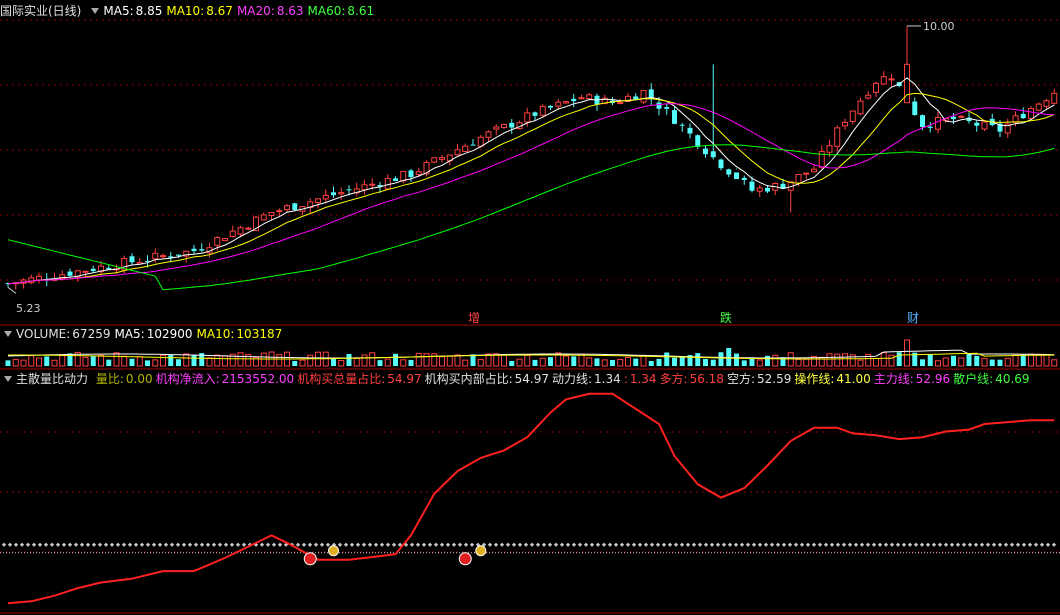  What do you see at coordinates (326, 11) in the screenshot?
I see `ma60-label: MA60:` at bounding box center [326, 11].